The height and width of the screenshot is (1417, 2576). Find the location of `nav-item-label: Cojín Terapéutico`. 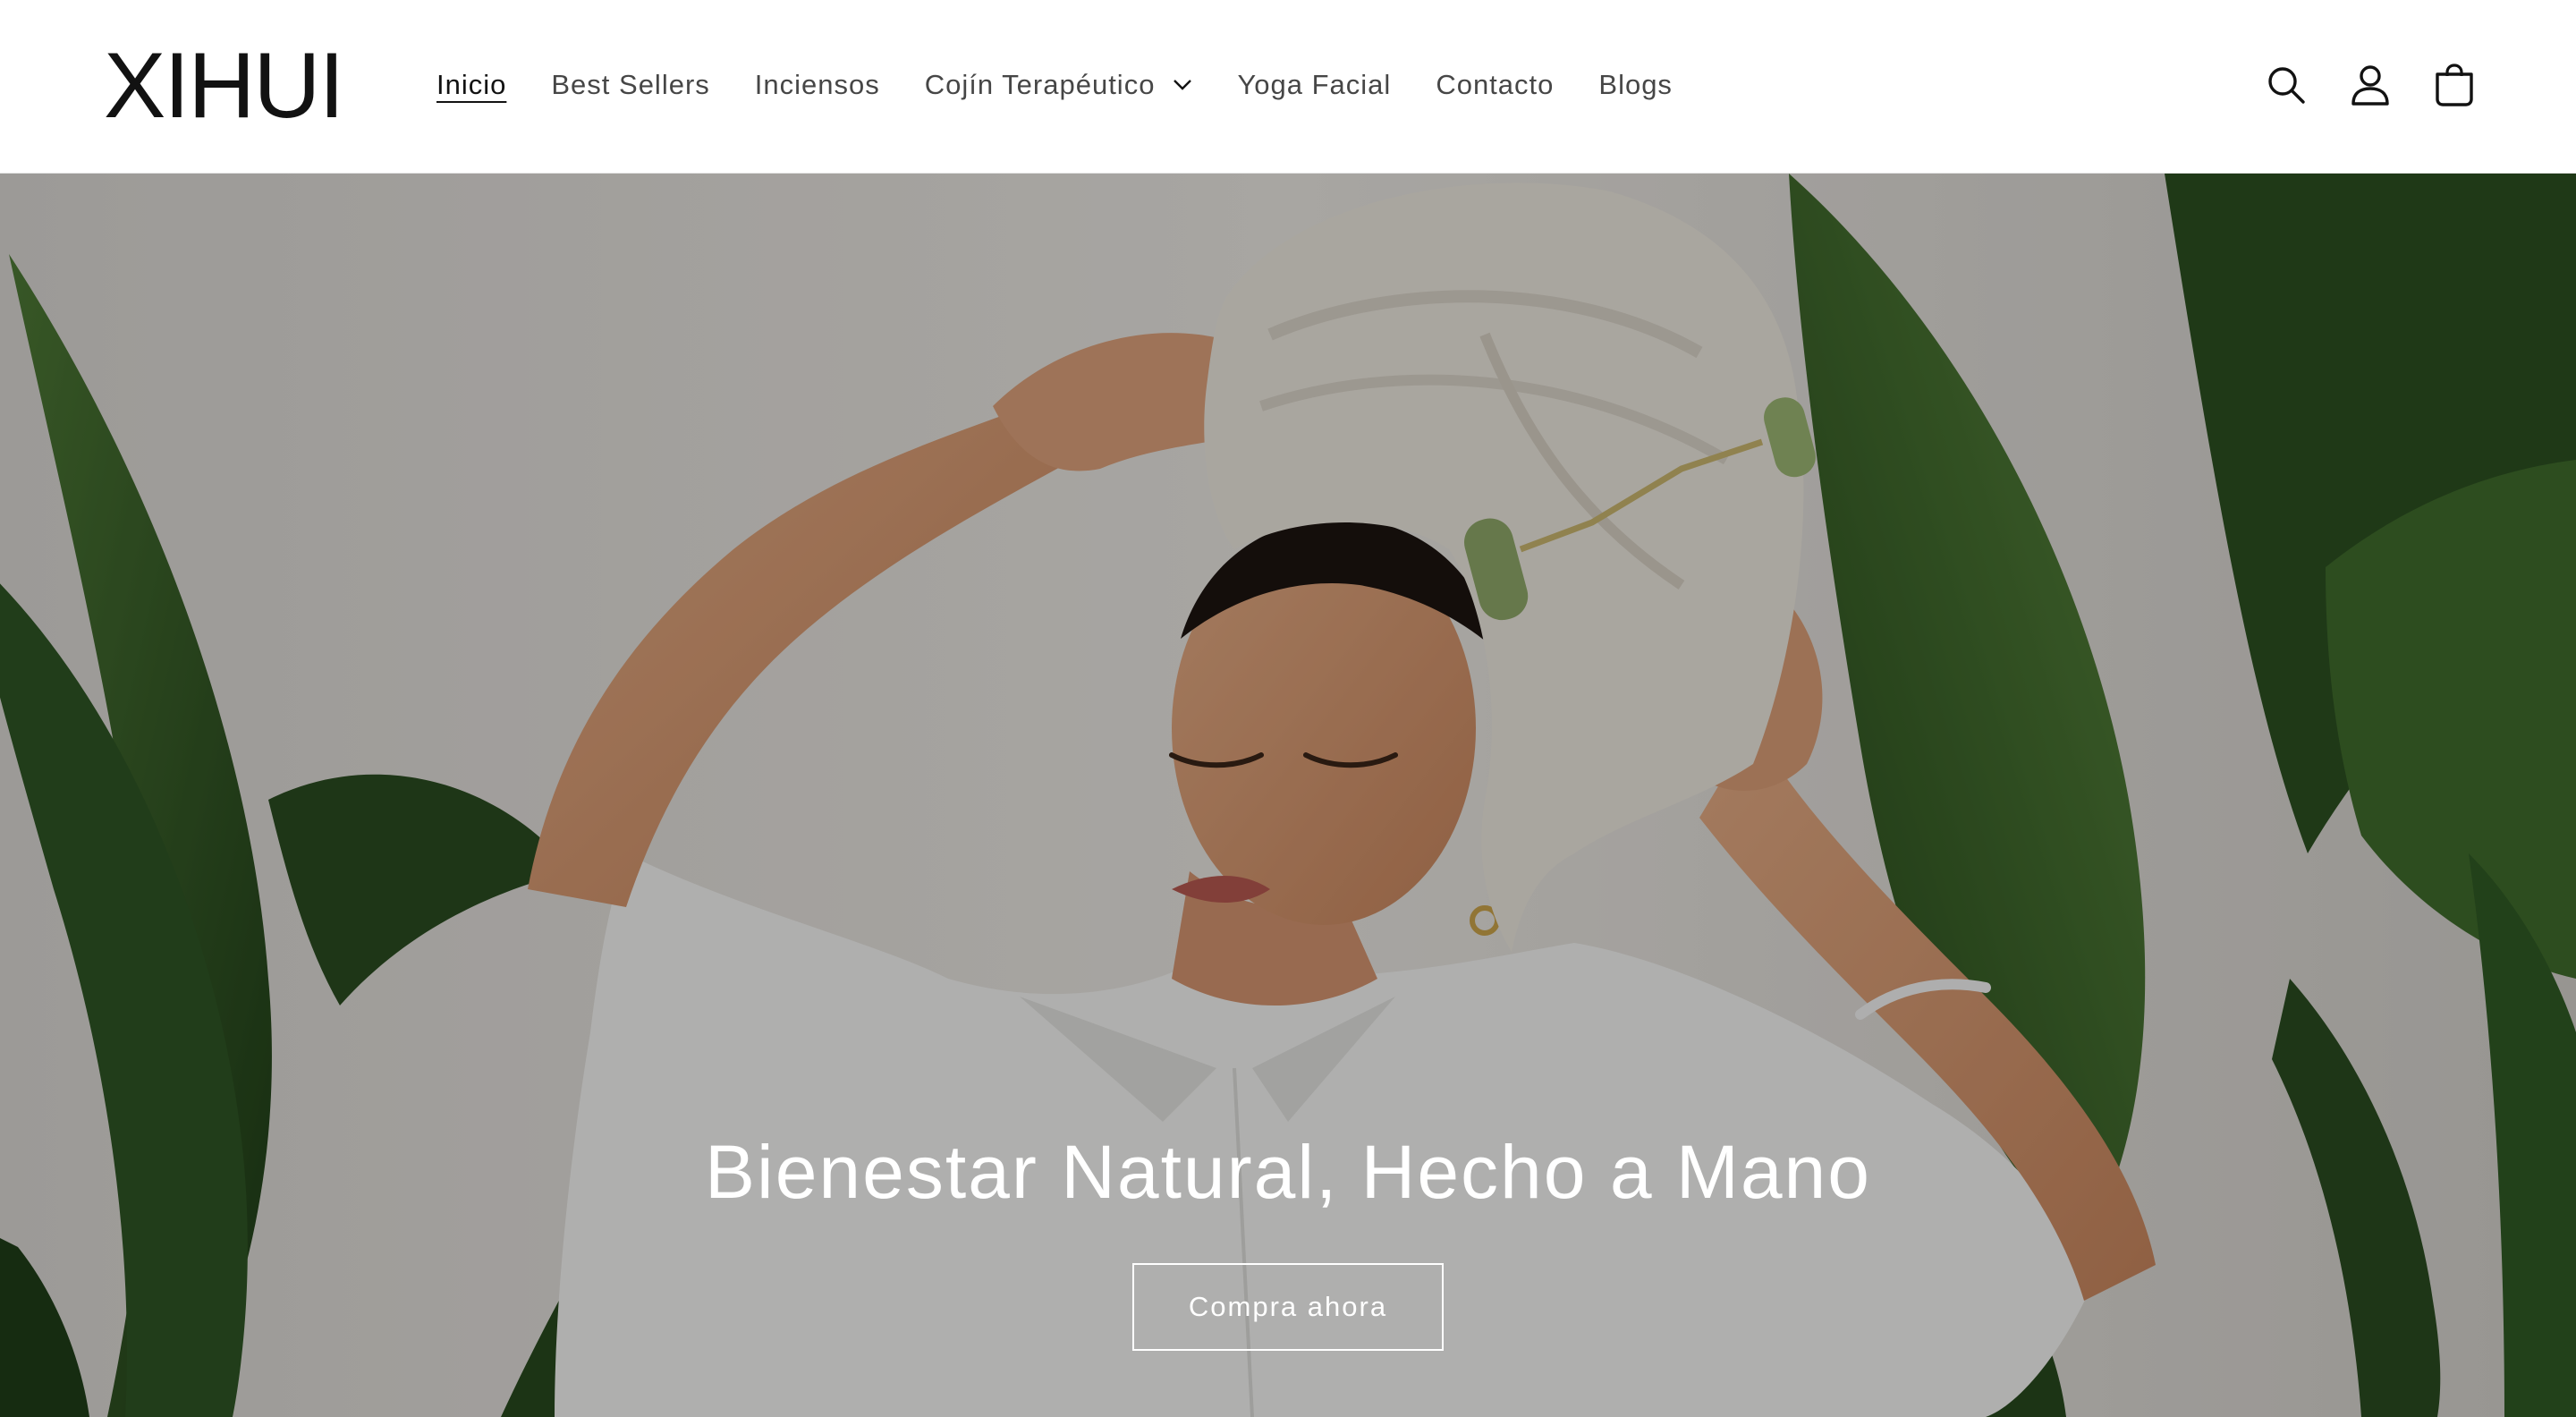

nav-item-label: Cojín Terapéutico is located at coordinates (1040, 84).